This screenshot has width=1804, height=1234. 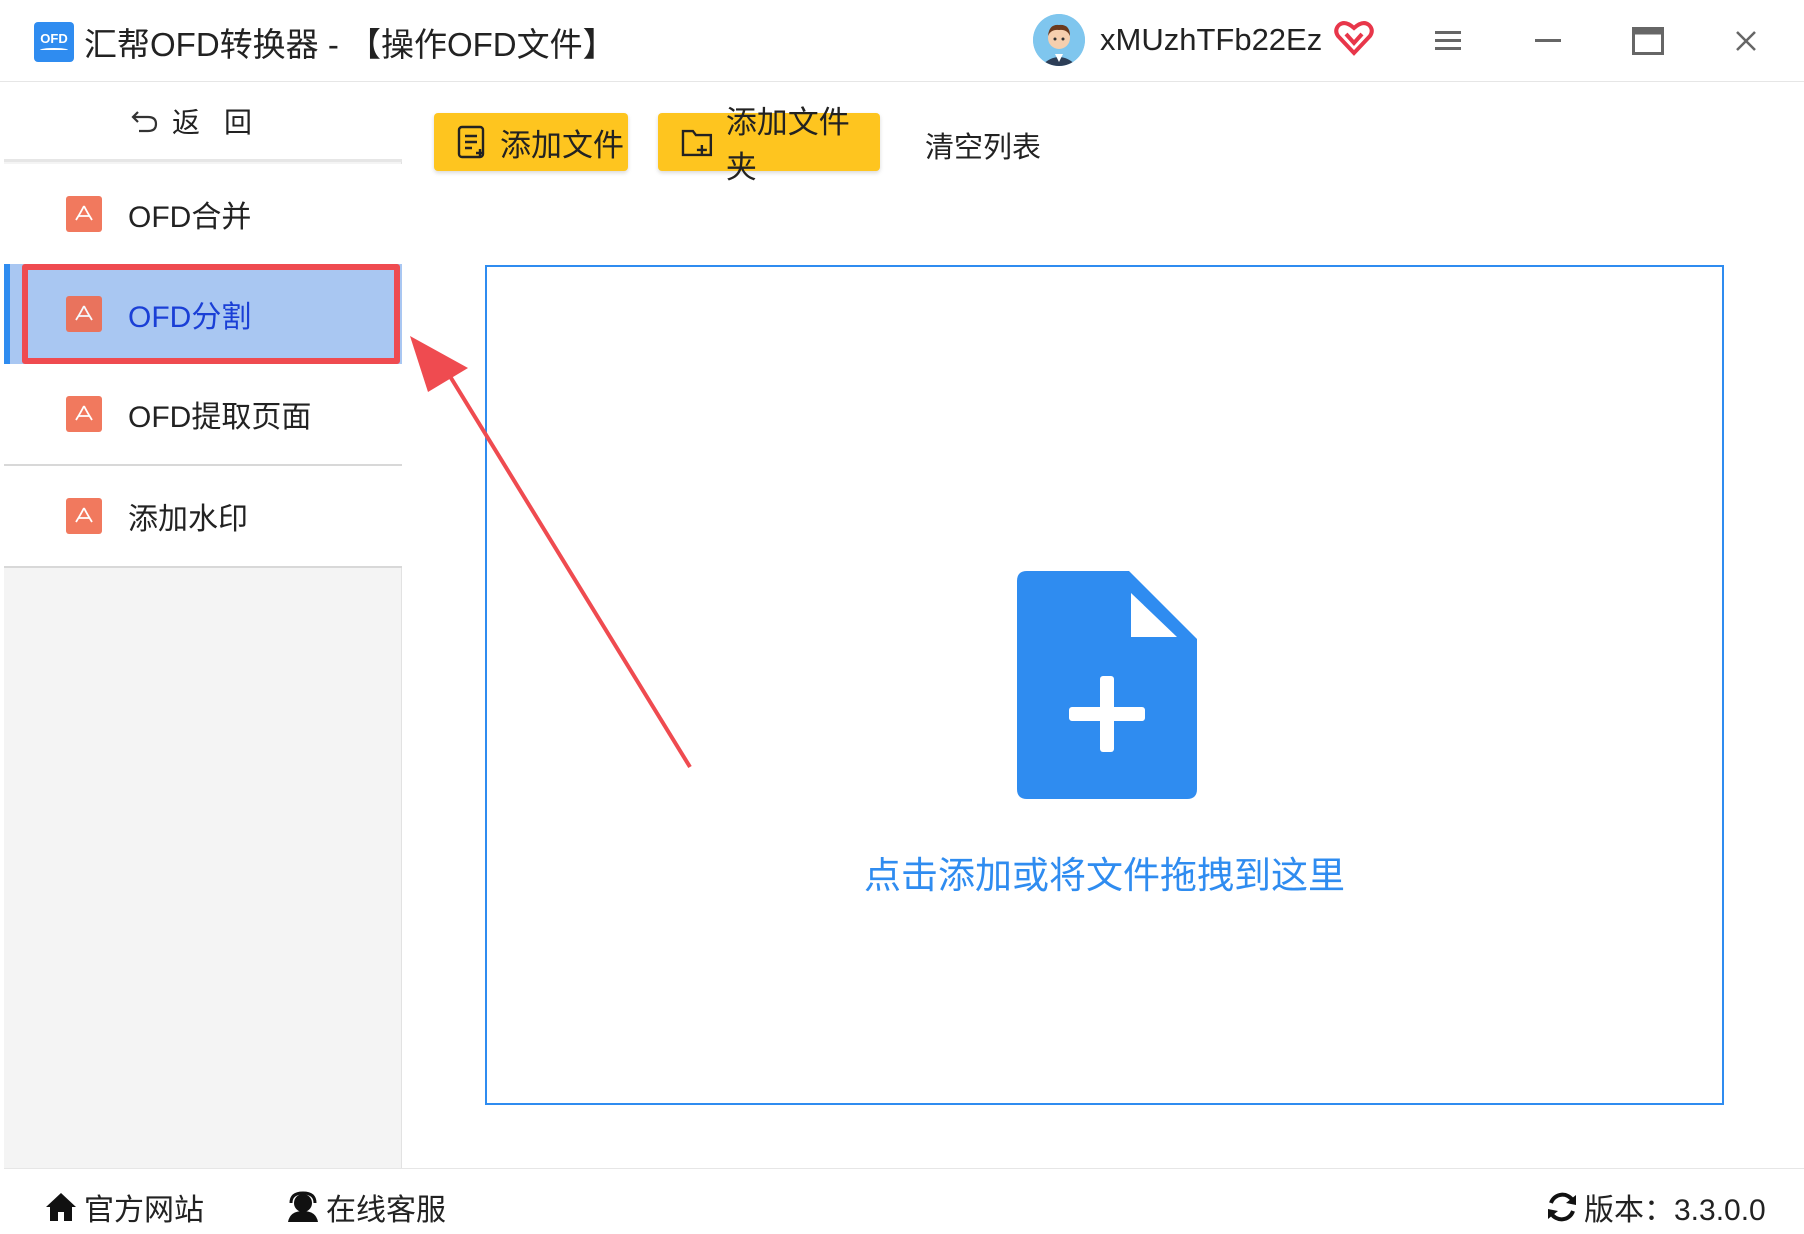 I want to click on avatar, so click(x=1059, y=40).